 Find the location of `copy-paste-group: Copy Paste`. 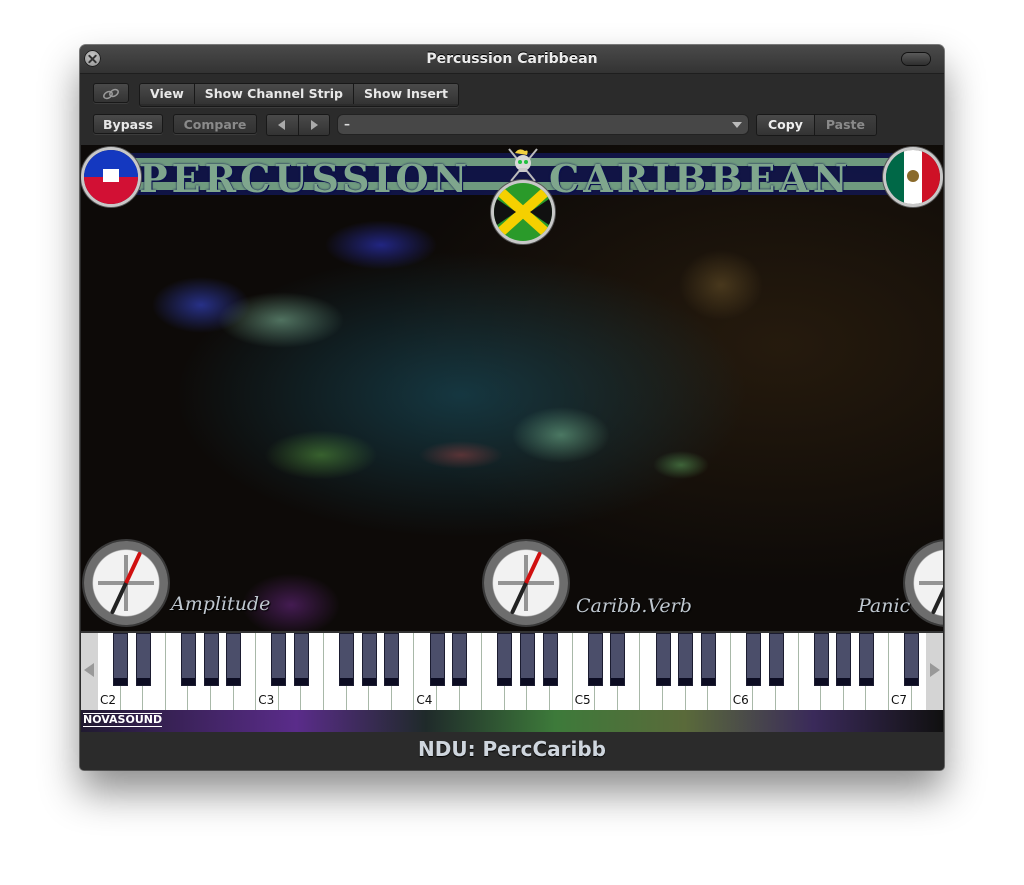

copy-paste-group: Copy Paste is located at coordinates (817, 125).